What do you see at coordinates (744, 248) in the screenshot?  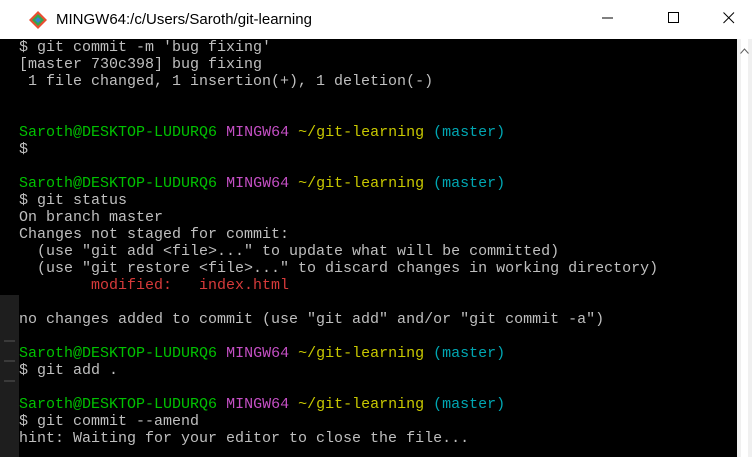 I see `scrollbar-thumb` at bounding box center [744, 248].